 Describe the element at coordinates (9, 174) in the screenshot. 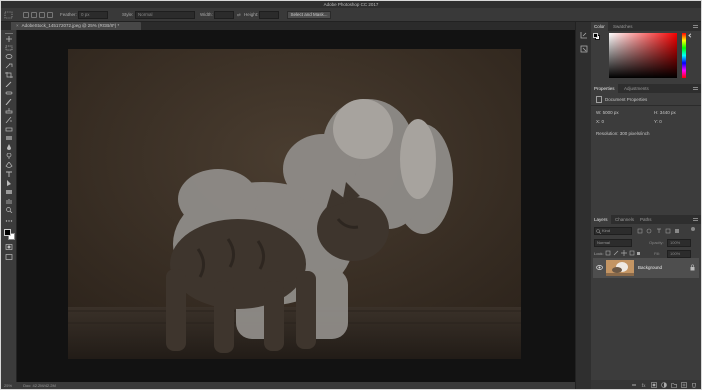

I see `type-tool-icon` at that location.